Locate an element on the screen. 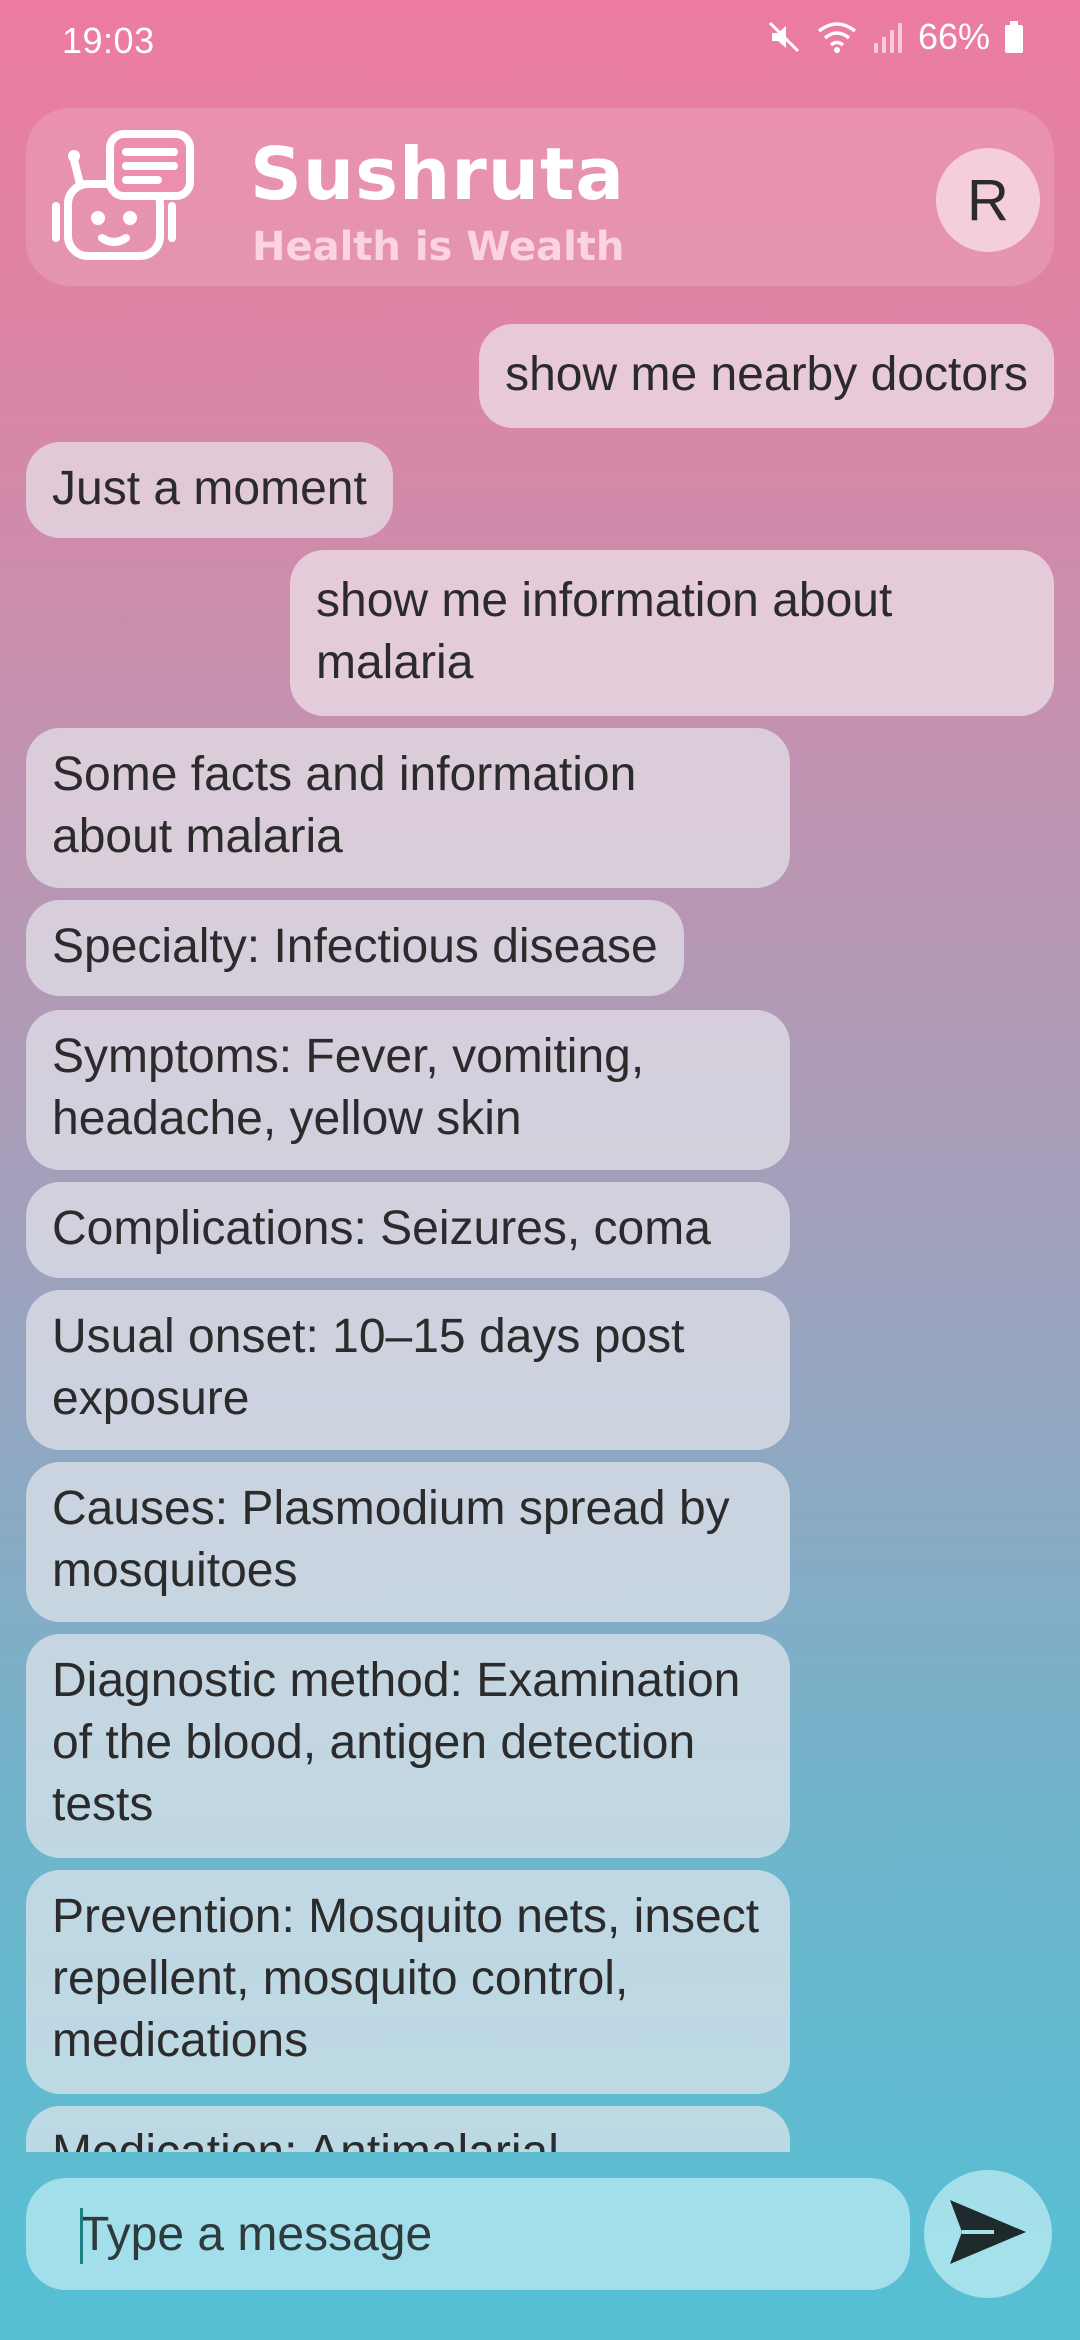 This screenshot has height=2340, width=1080. bot-message: Medication: Antimalarial is located at coordinates (408, 2129).